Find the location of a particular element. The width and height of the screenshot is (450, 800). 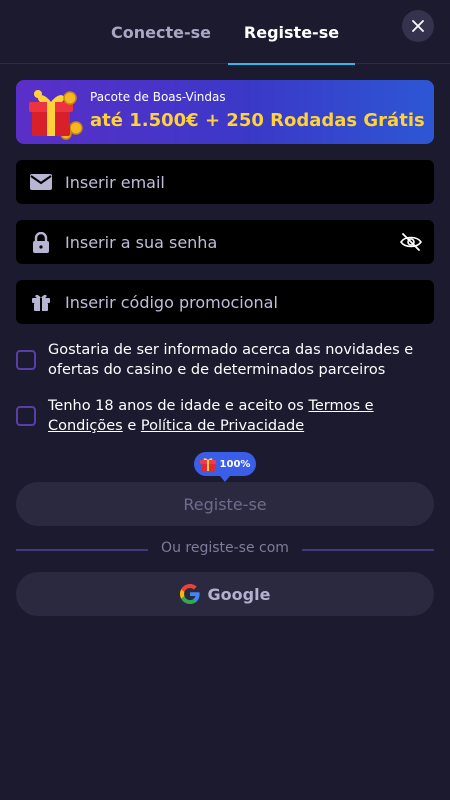

close-icon is located at coordinates (418, 26).